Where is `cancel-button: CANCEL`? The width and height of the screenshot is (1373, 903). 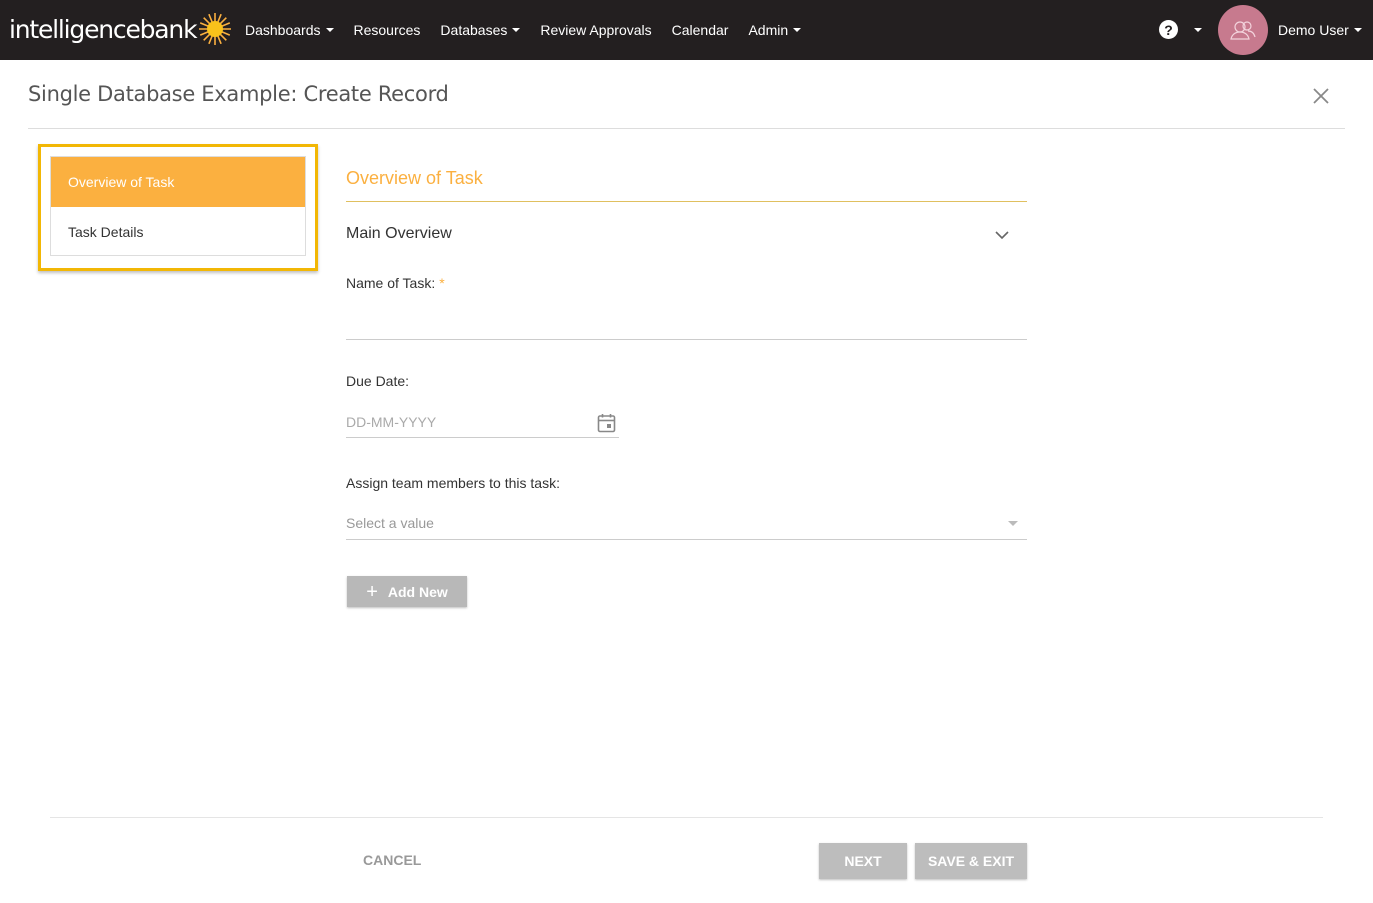 cancel-button: CANCEL is located at coordinates (392, 860).